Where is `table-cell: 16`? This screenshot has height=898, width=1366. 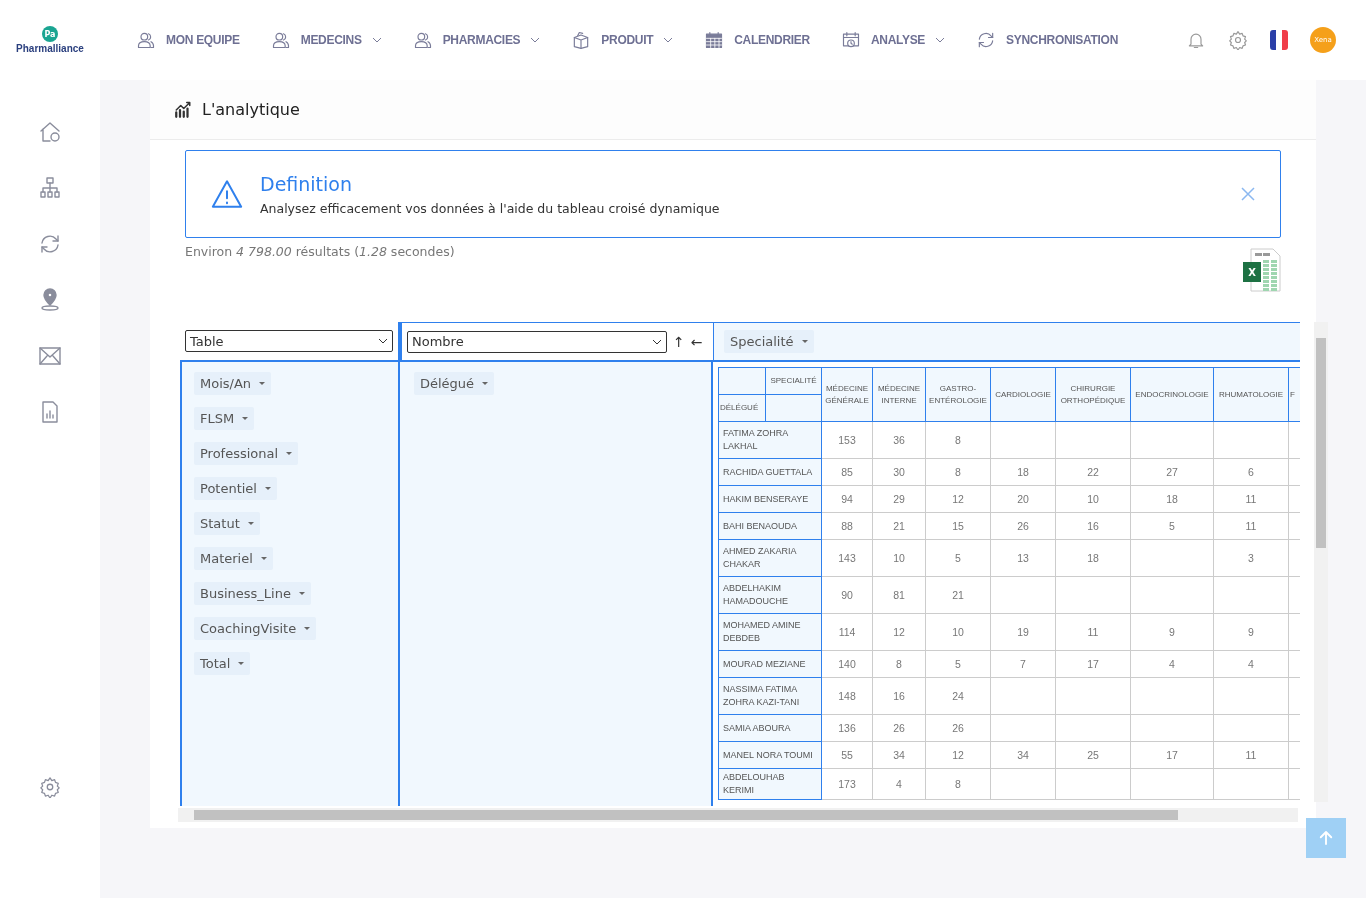 table-cell: 16 is located at coordinates (899, 696).